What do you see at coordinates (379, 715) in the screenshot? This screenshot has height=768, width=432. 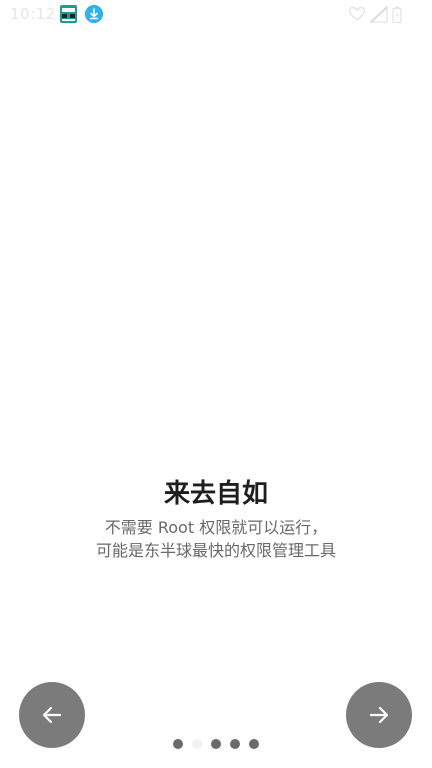 I see `arrow-right-icon` at bounding box center [379, 715].